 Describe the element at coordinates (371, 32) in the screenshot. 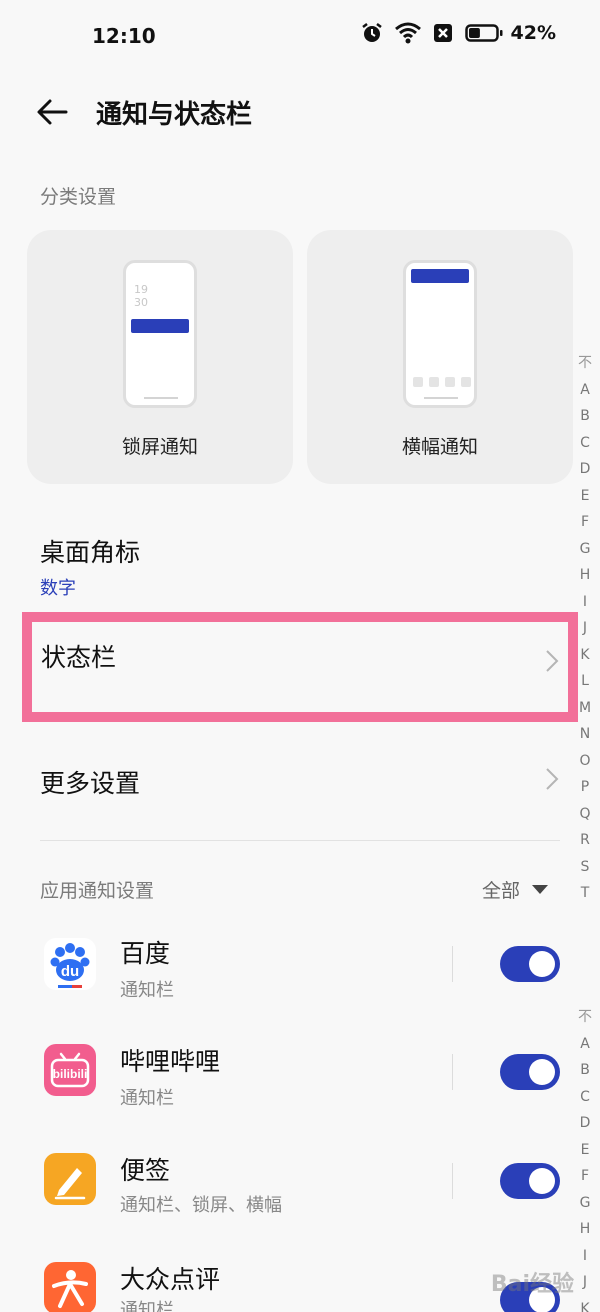

I see `alarm-icon` at that location.